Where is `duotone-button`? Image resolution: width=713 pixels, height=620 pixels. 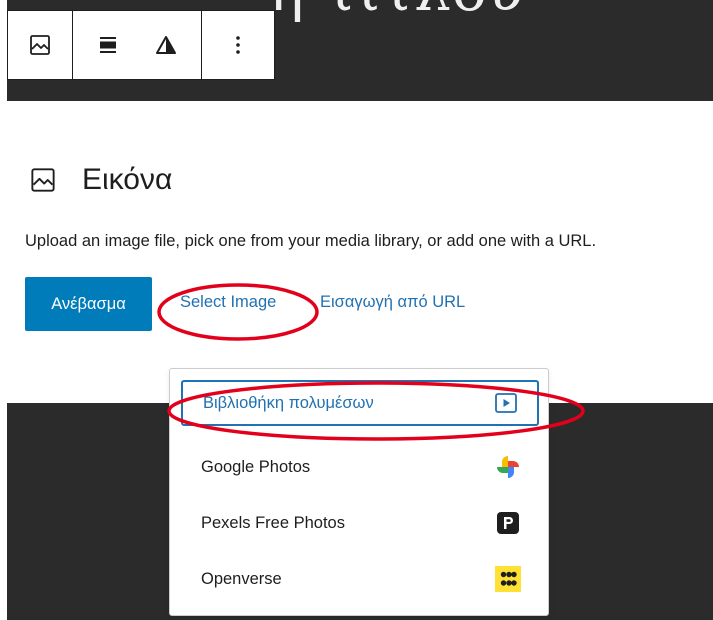 duotone-button is located at coordinates (166, 45).